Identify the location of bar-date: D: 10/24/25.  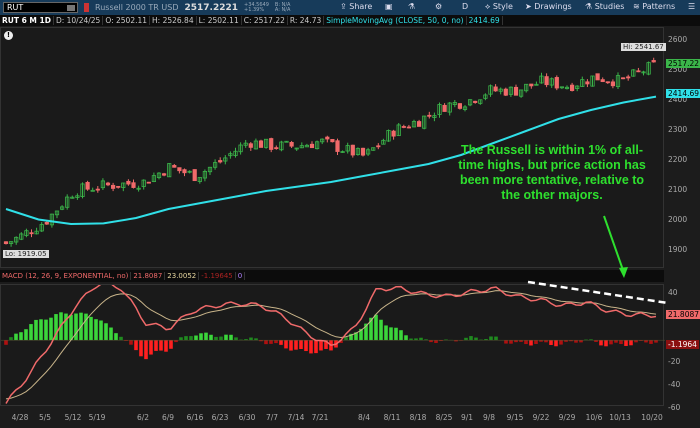
(79, 20).